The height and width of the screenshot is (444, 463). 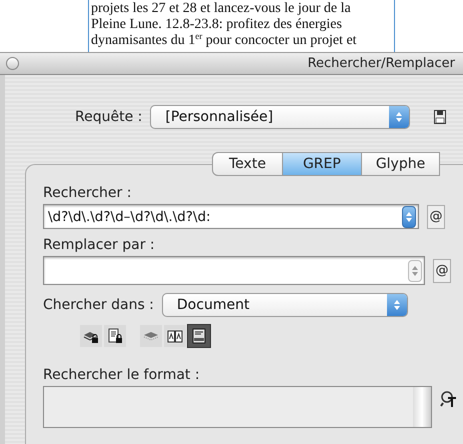 I want to click on find-field: \d?\d\.\d?\d–\d?\d\.\d?\d:, so click(x=231, y=216).